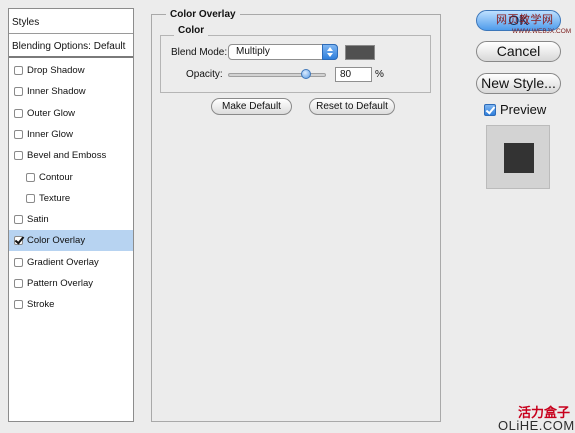 The height and width of the screenshot is (433, 575). What do you see at coordinates (204, 74) in the screenshot?
I see `opacity-label: Opacity:` at bounding box center [204, 74].